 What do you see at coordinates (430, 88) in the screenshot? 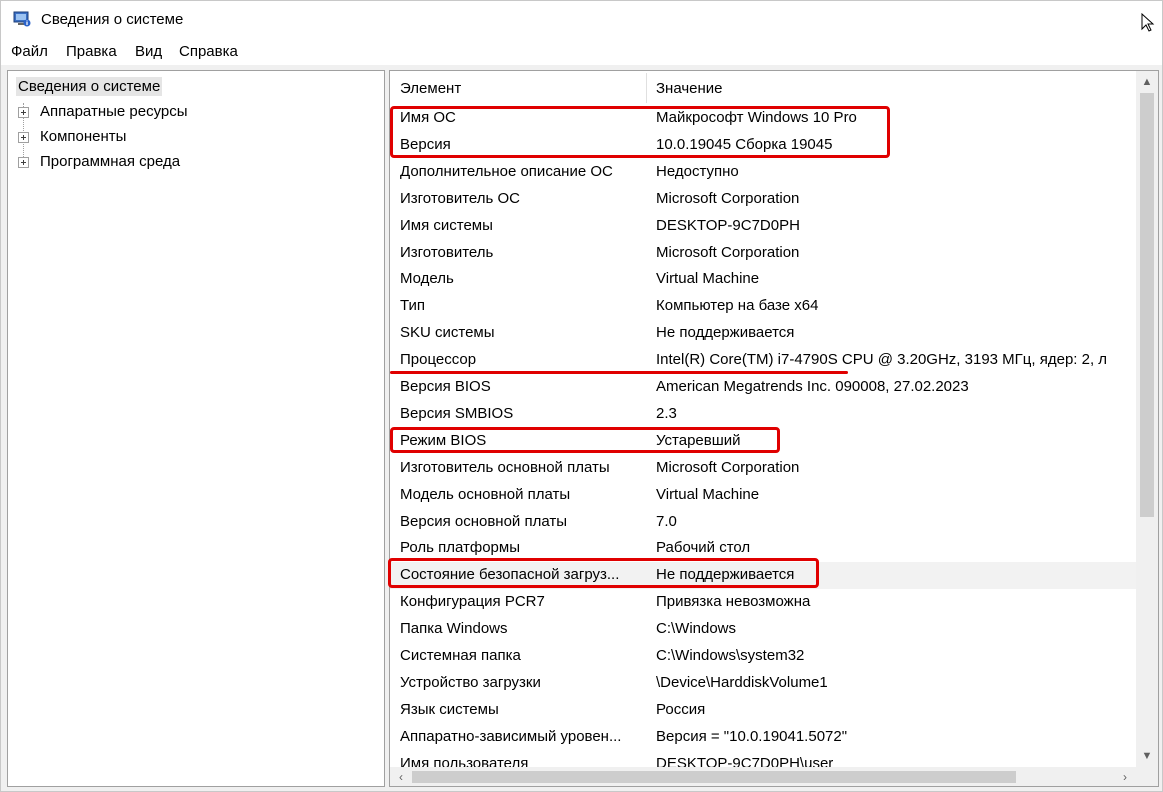
I see `column-header-item: Элемент` at bounding box center [430, 88].